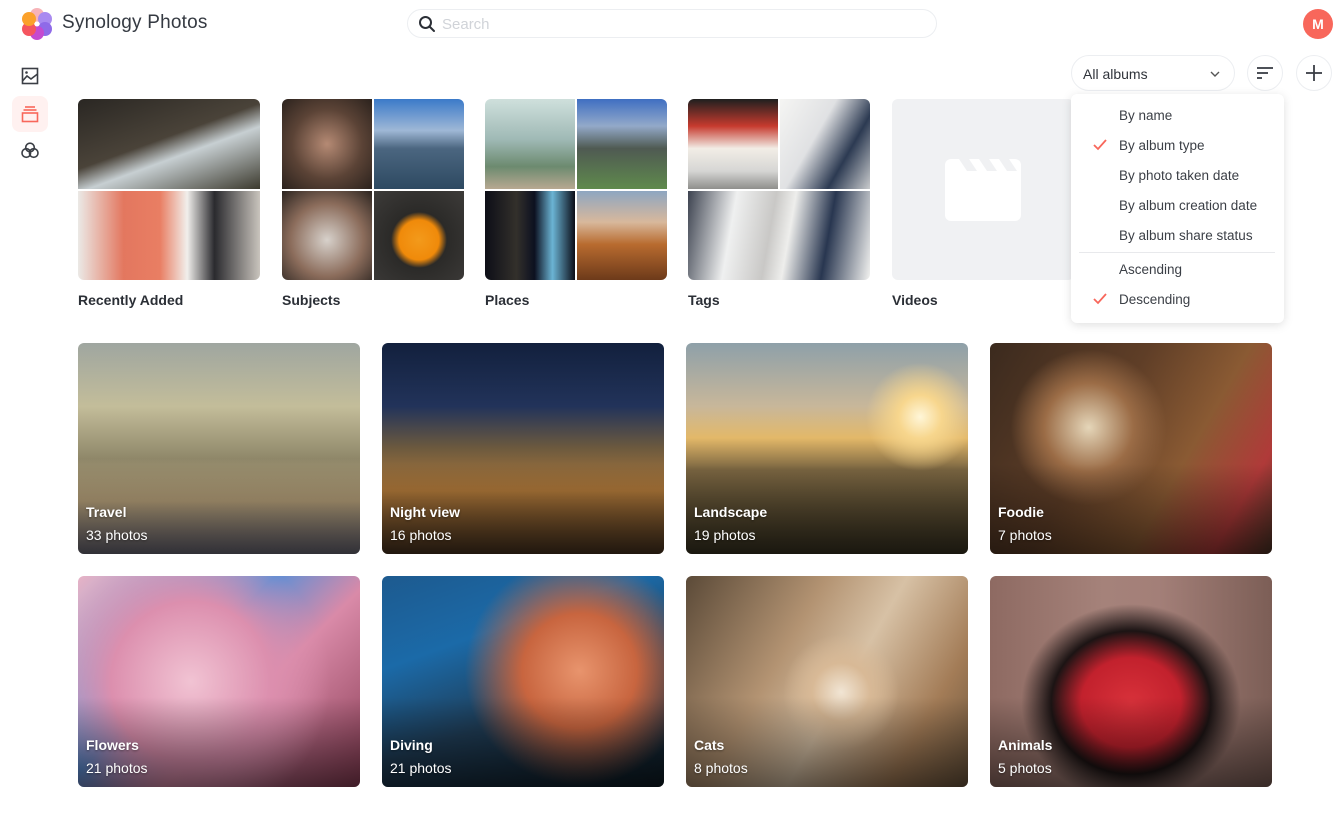 Image resolution: width=1344 pixels, height=840 pixels. I want to click on app-title: Synology Photos, so click(135, 22).